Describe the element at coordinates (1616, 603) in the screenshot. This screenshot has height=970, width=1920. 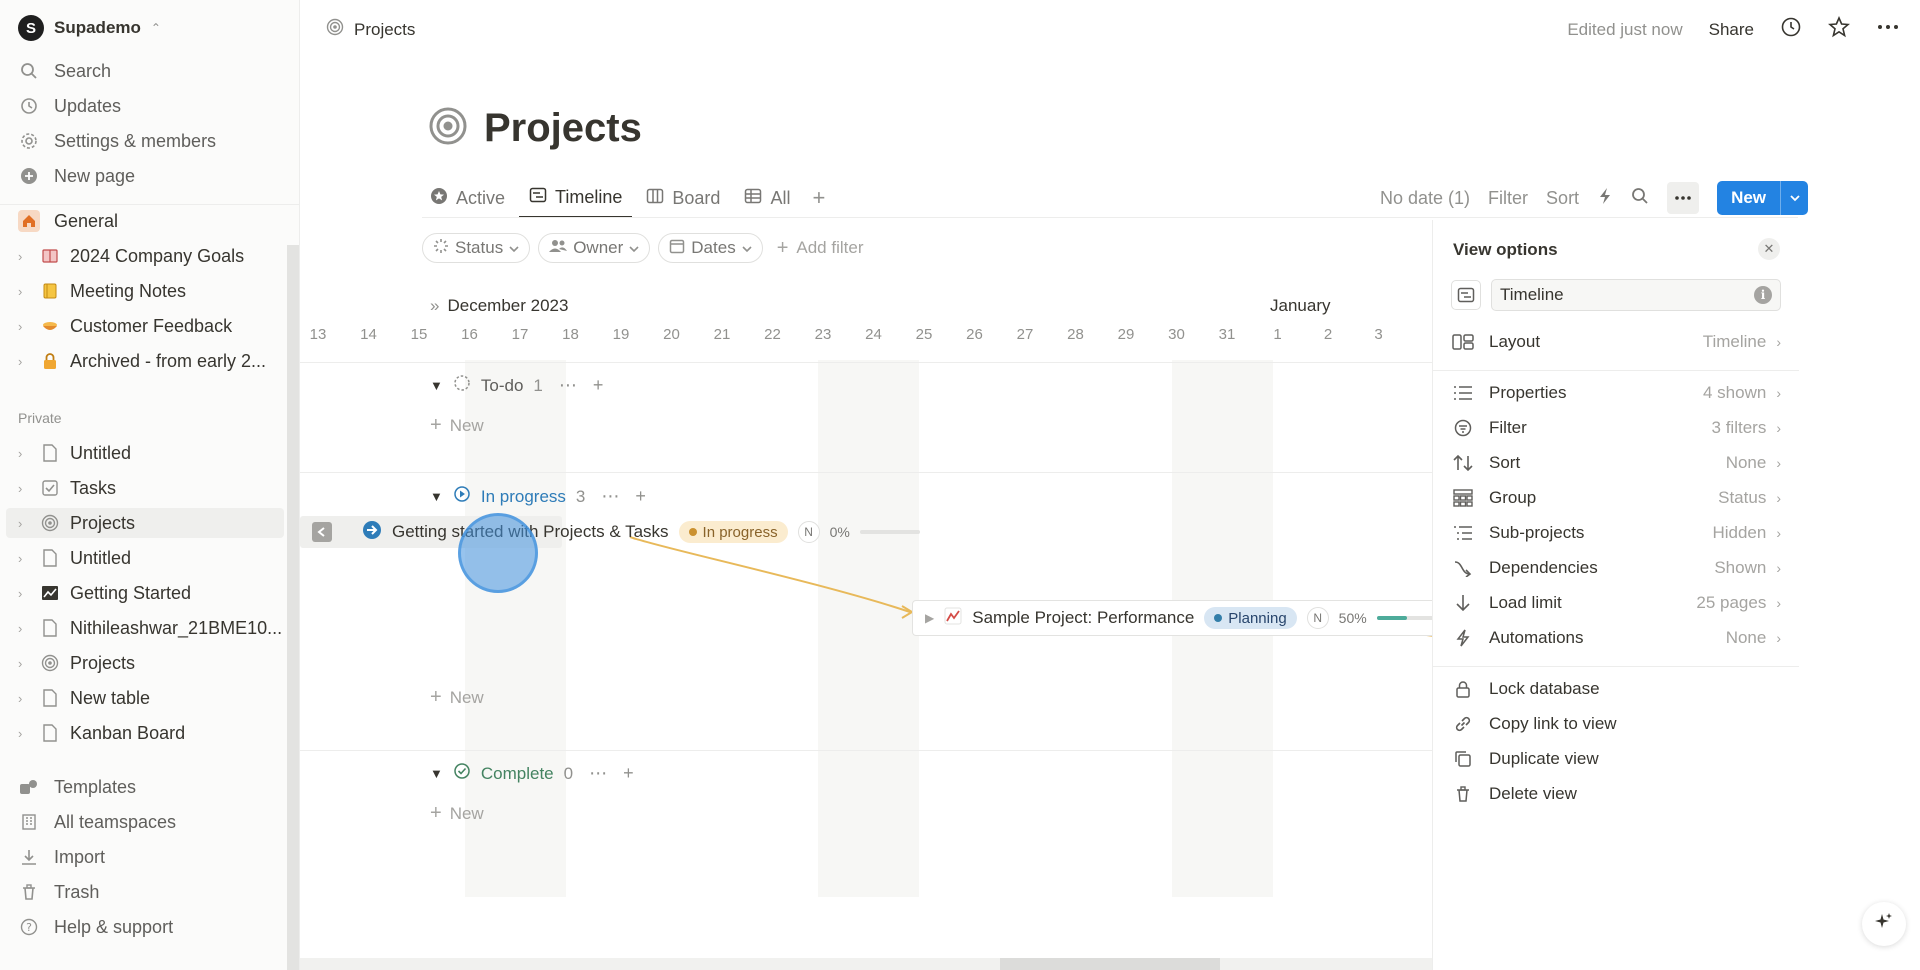
I see `option-load-limit: Load limit 25 pages ›` at that location.